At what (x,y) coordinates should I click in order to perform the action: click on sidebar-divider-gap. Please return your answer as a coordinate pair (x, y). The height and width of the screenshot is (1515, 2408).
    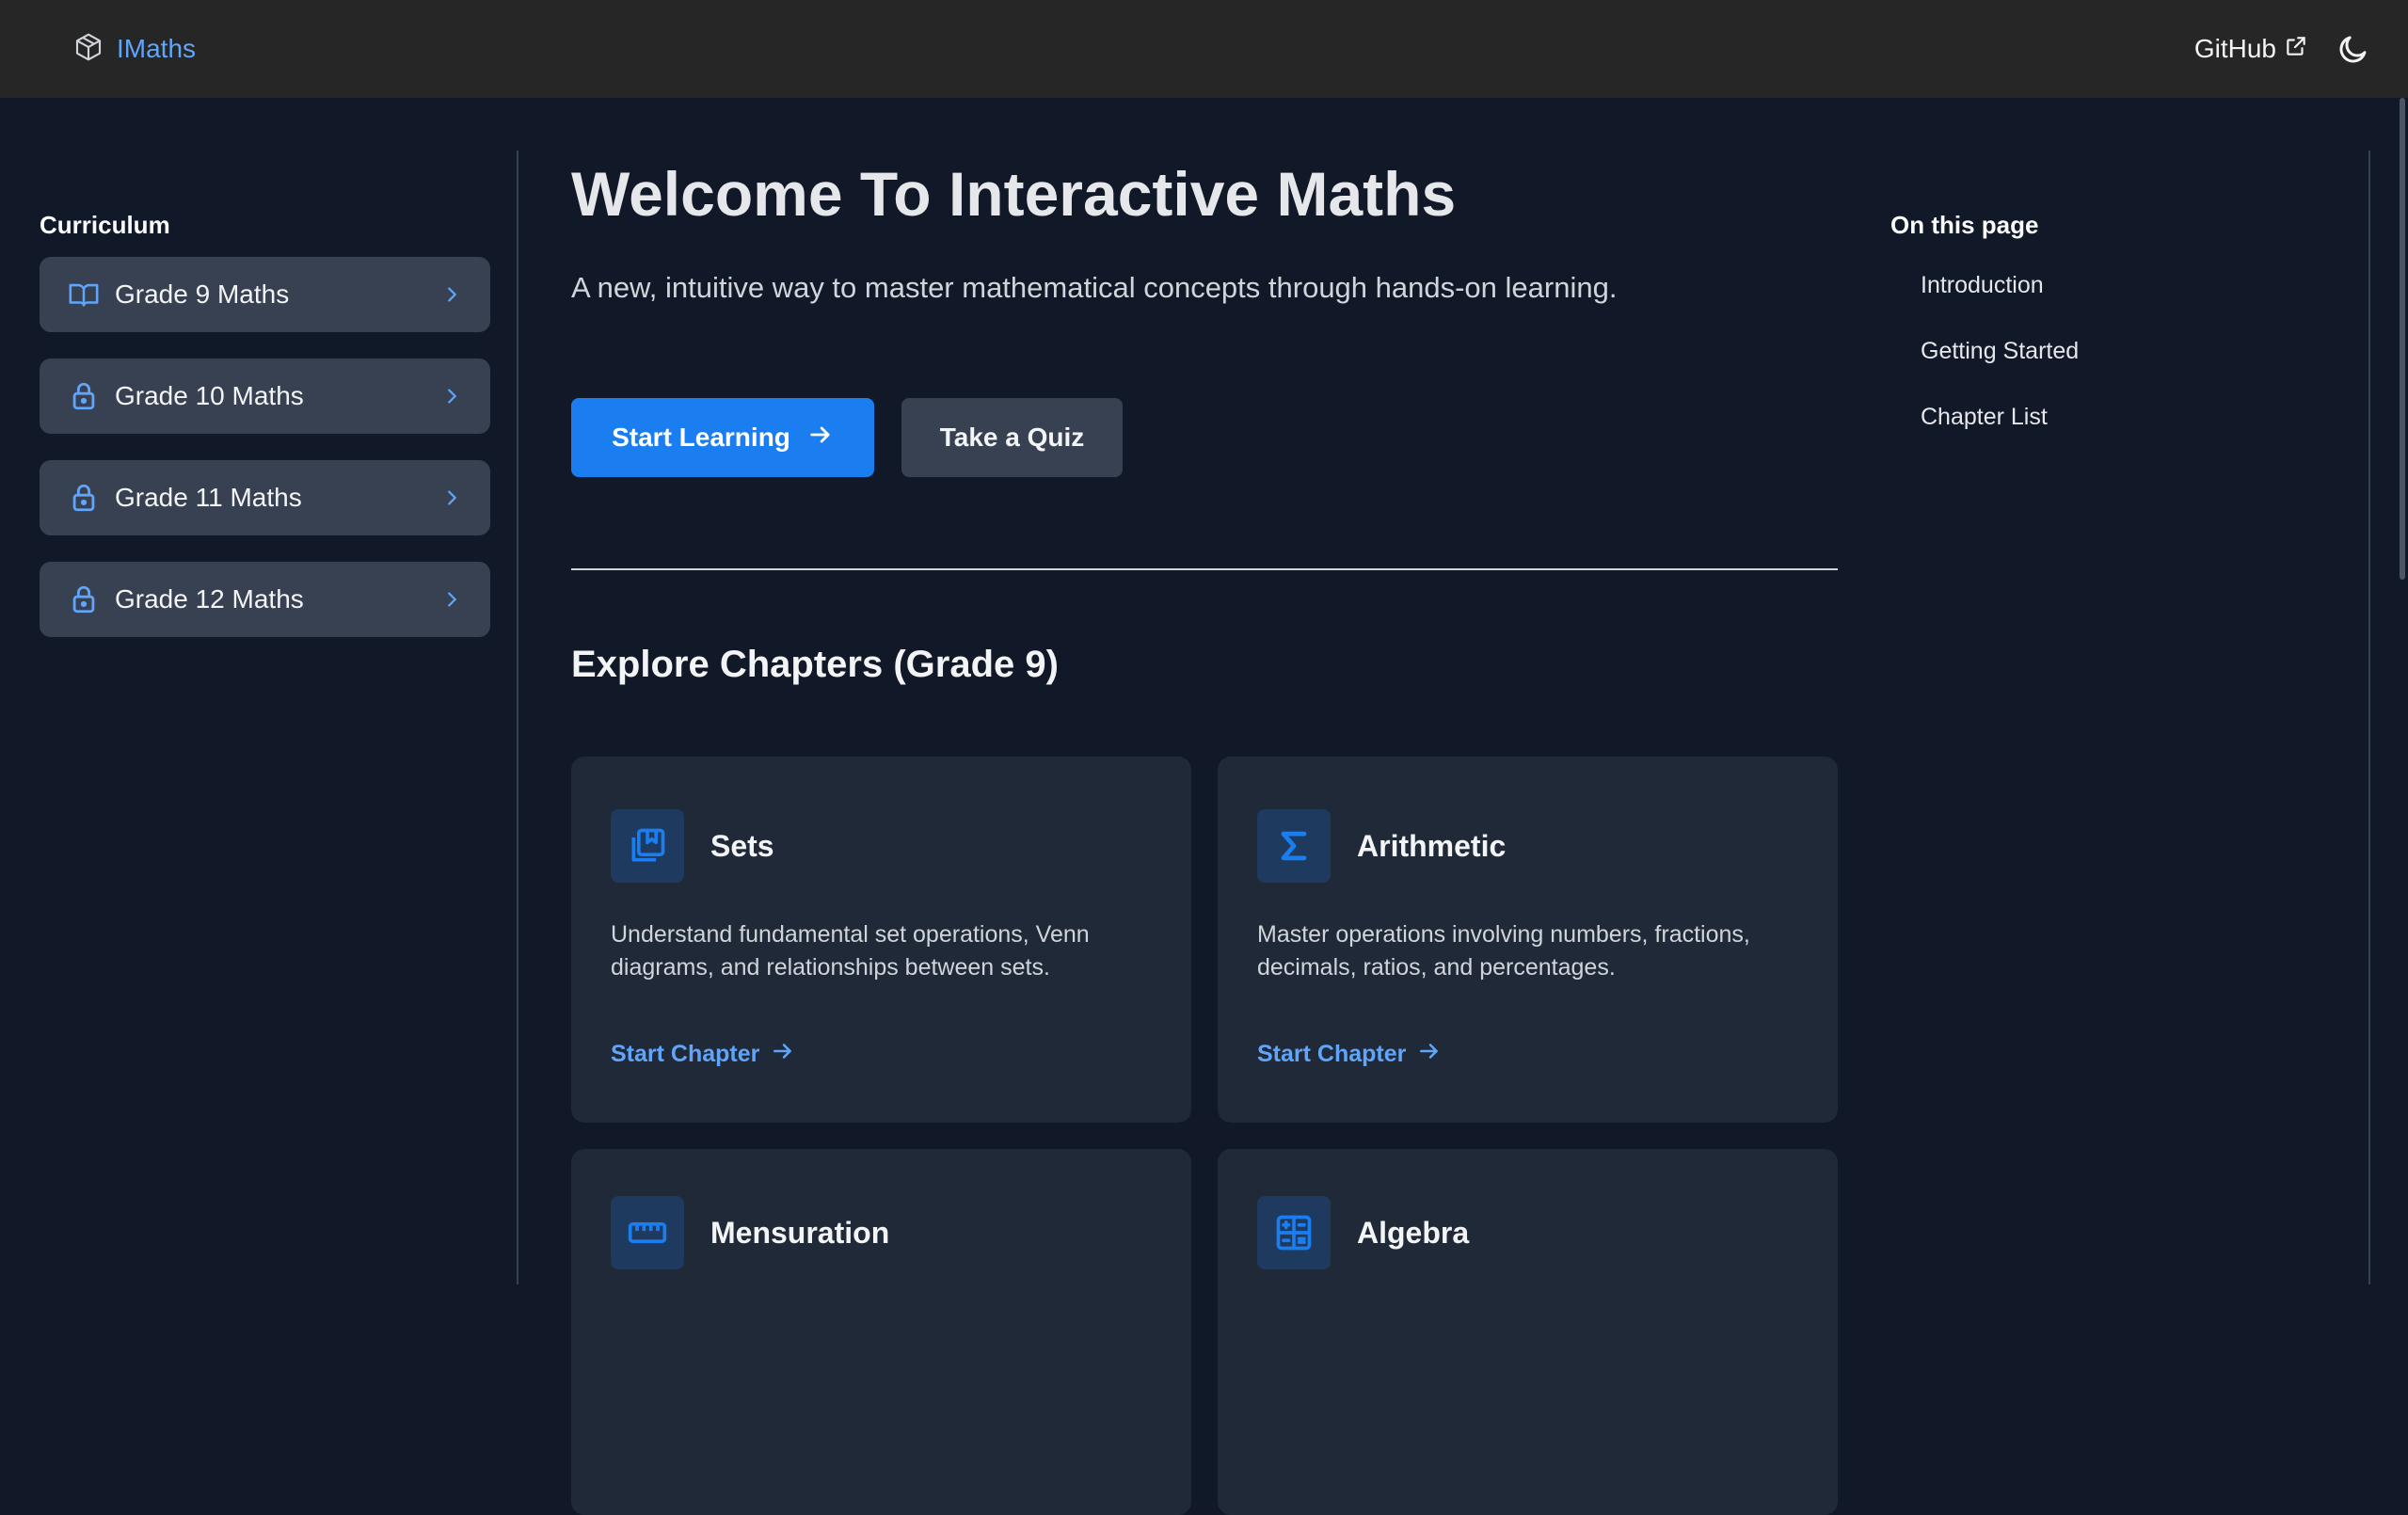
    Looking at the image, I should click on (517, 125).